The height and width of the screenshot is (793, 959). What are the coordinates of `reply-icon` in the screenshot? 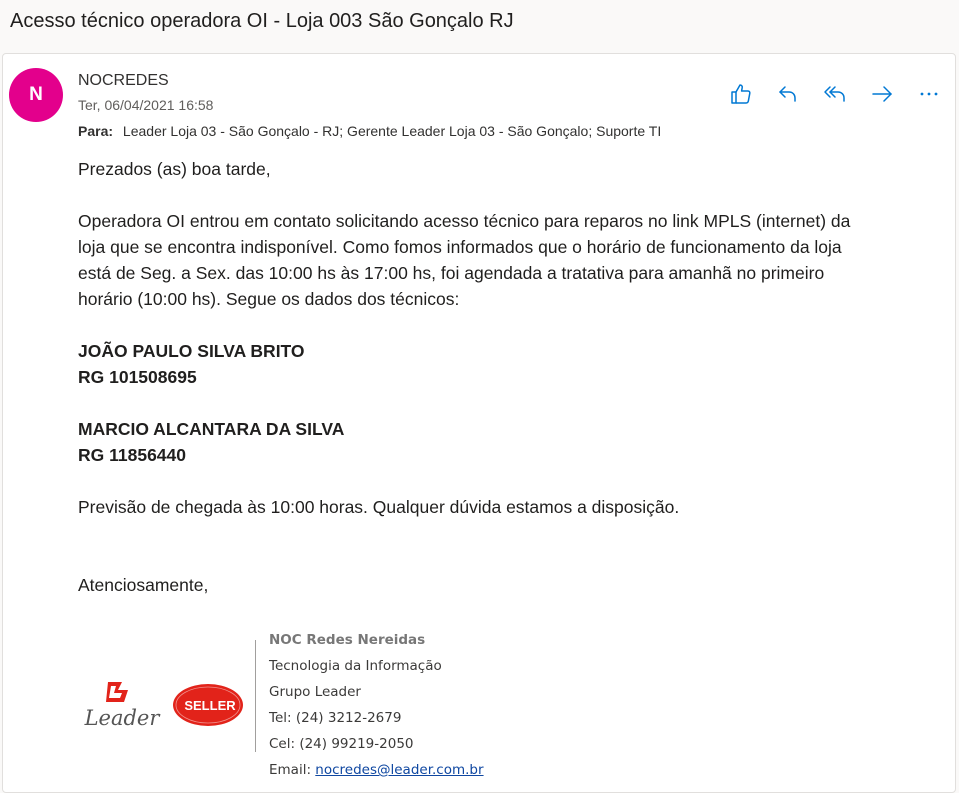 It's located at (787, 94).